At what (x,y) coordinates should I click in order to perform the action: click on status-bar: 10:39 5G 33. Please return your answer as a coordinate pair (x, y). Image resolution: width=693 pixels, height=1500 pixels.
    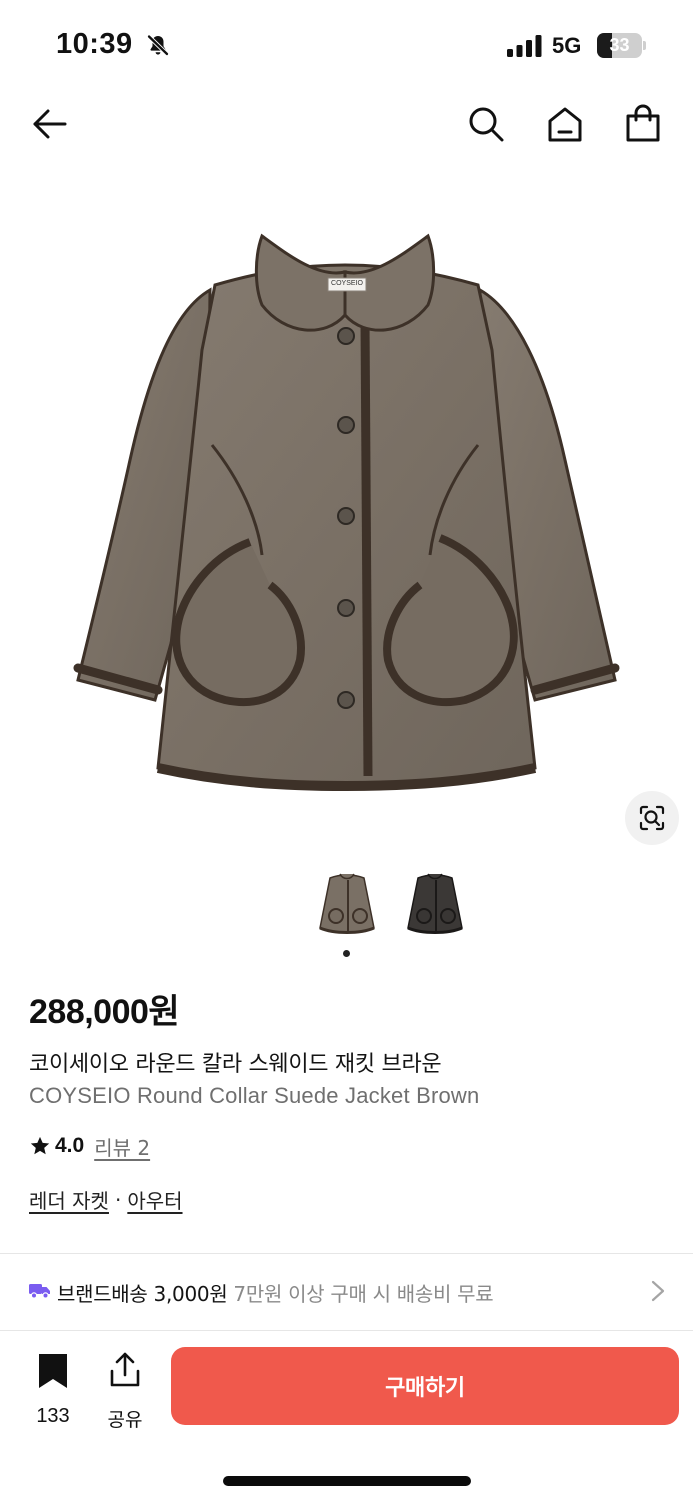
    Looking at the image, I should click on (346, 46).